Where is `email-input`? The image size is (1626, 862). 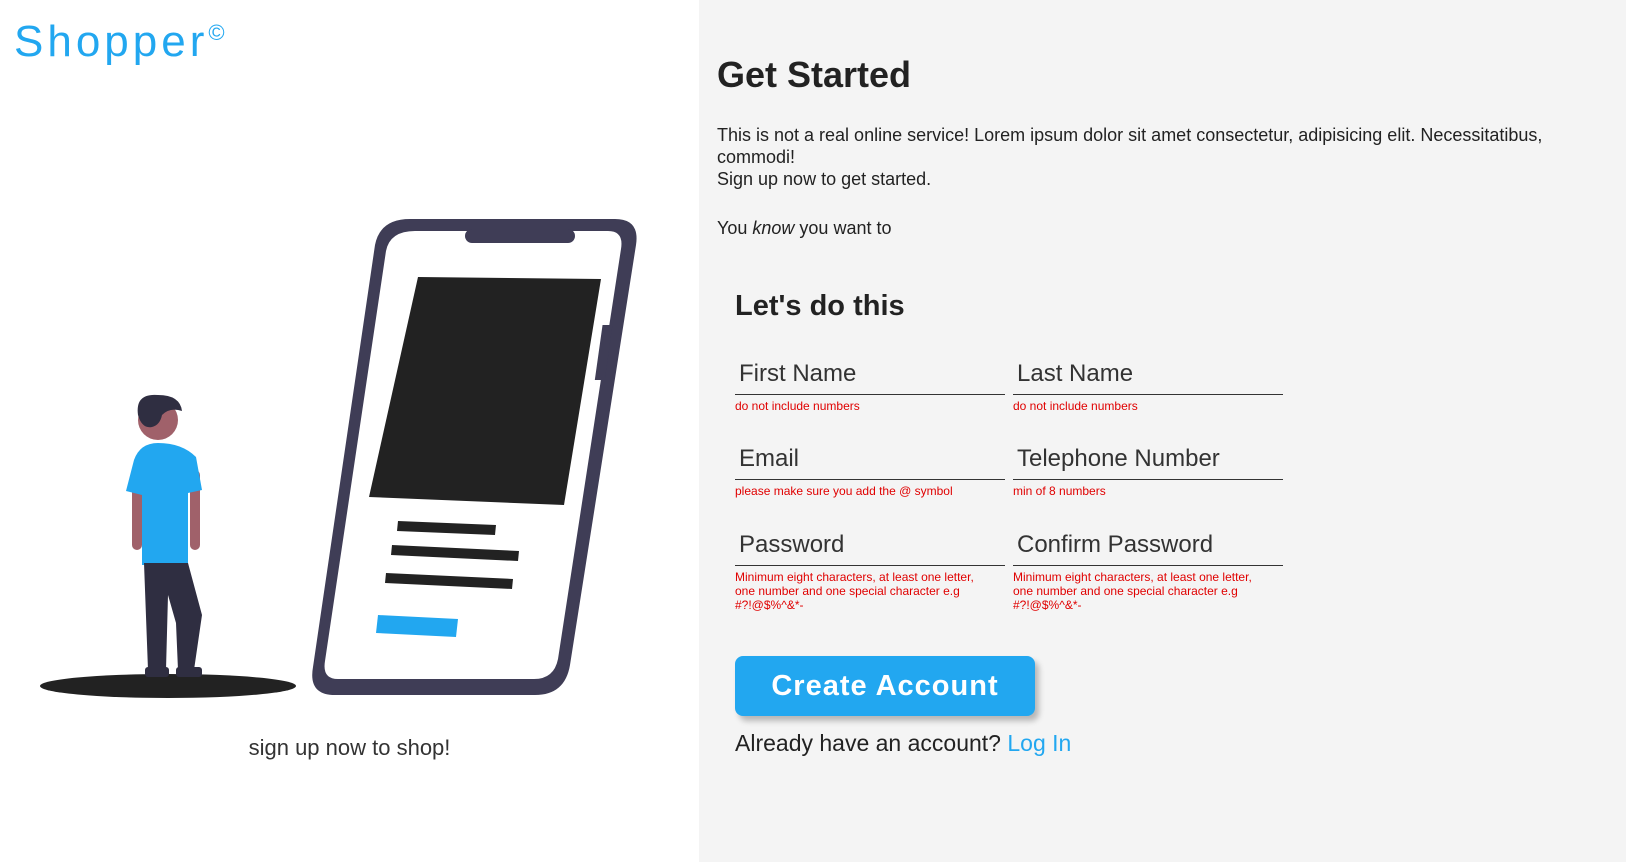
email-input is located at coordinates (870, 459).